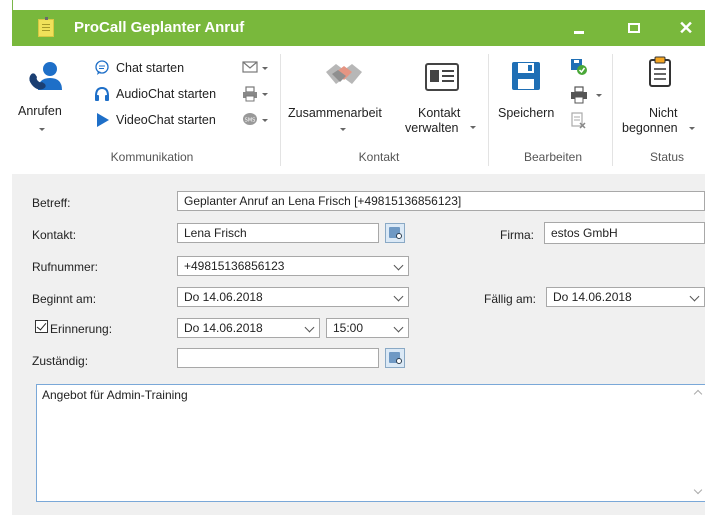 This screenshot has height=515, width=705. I want to click on group-label-bearbeiten: Bearbeiten, so click(553, 157).